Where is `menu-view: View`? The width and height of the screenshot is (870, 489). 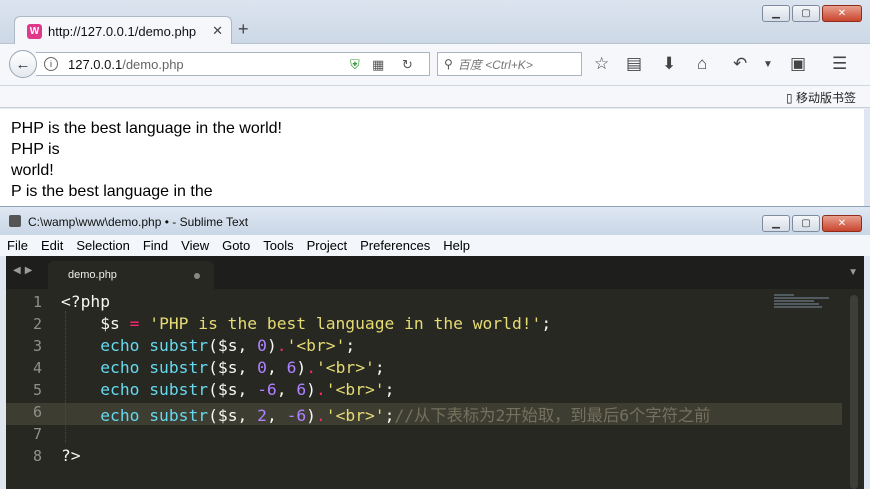 menu-view: View is located at coordinates (195, 245).